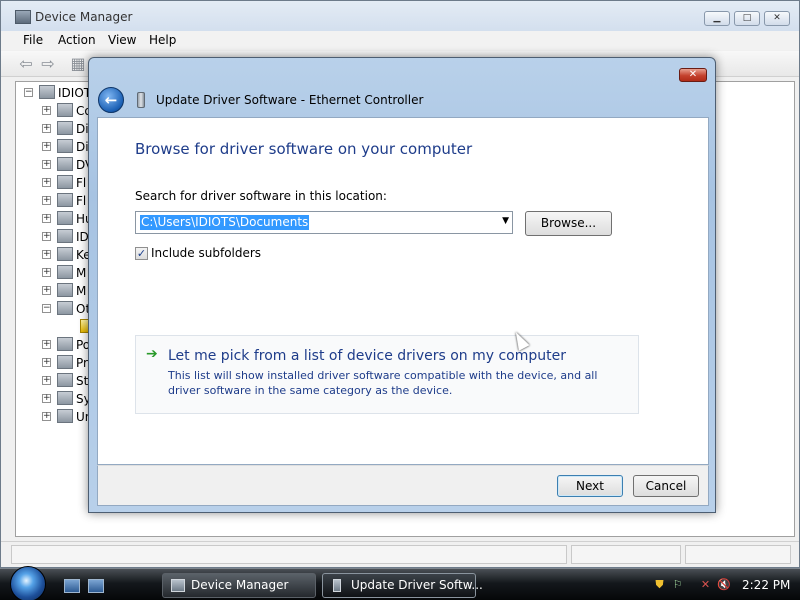  I want to click on close-button: ✕, so click(777, 18).